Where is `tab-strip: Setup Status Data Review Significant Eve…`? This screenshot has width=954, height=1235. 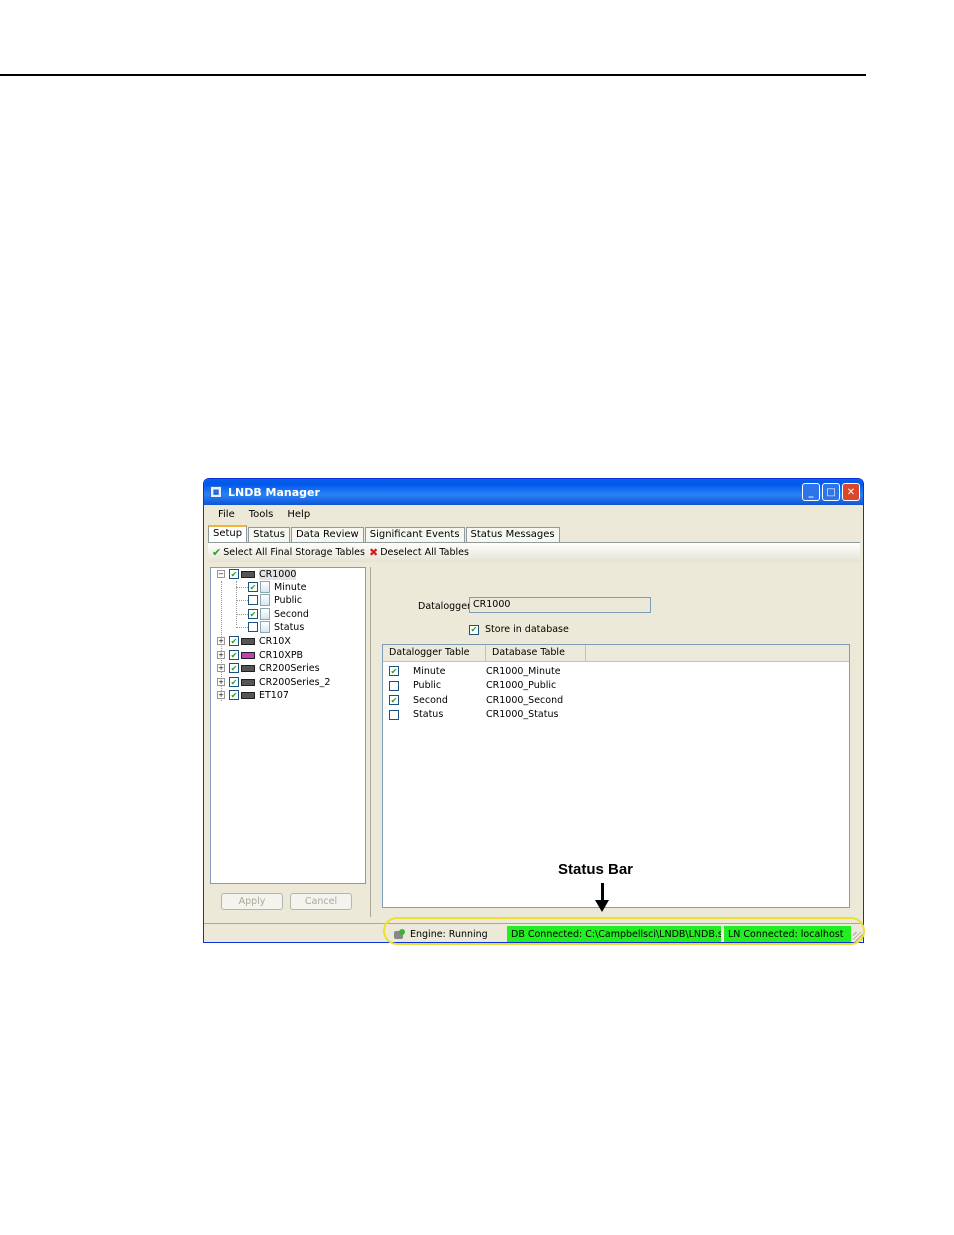
tab-strip: Setup Status Data Review Significant Eve… is located at coordinates (384, 533).